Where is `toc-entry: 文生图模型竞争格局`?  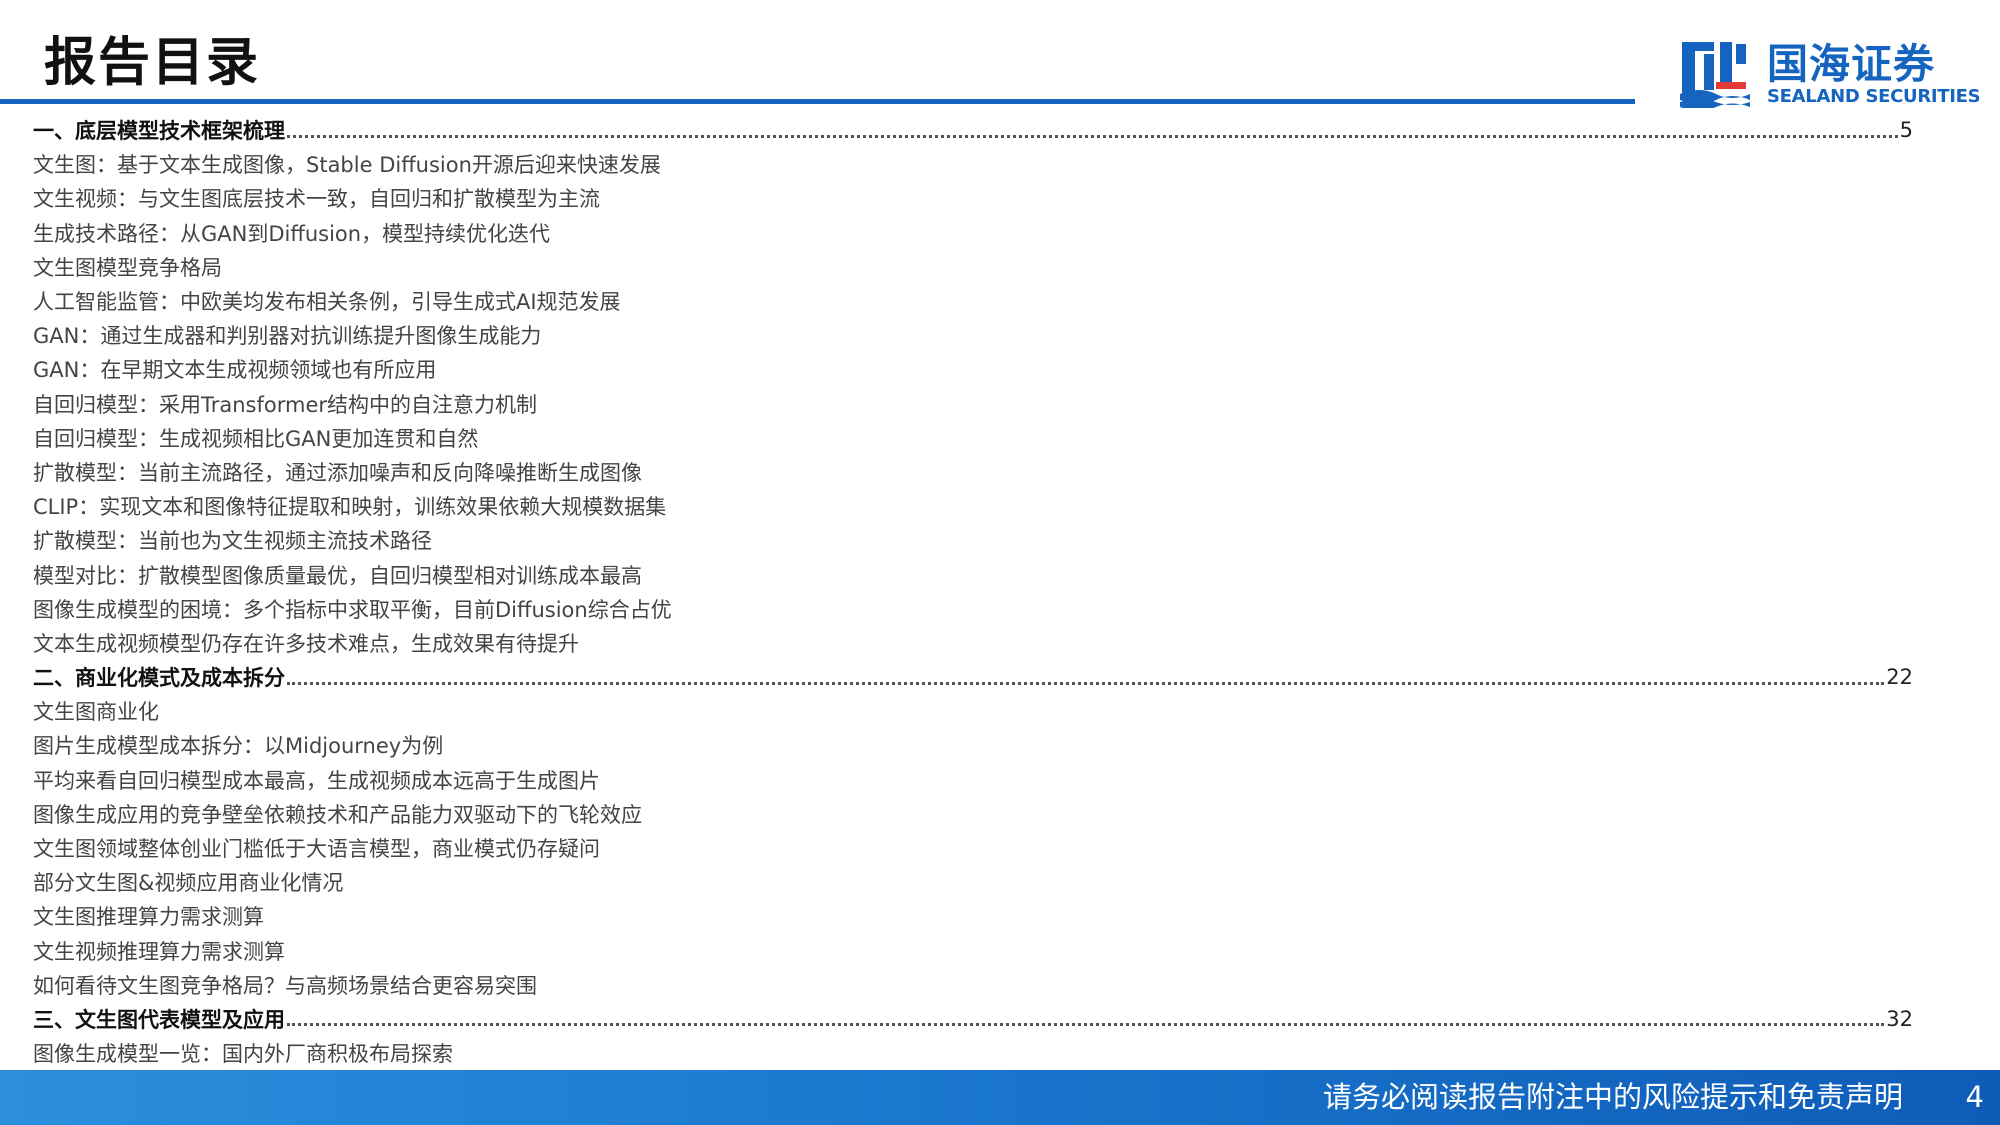 toc-entry: 文生图模型竞争格局 is located at coordinates (980, 267).